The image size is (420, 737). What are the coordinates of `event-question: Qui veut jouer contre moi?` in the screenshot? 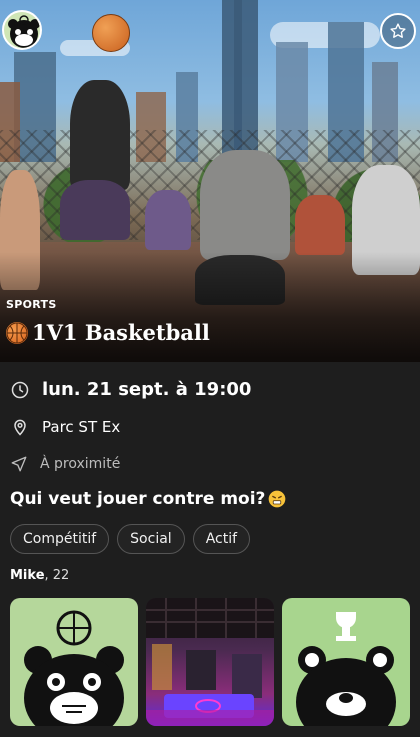 It's located at (148, 499).